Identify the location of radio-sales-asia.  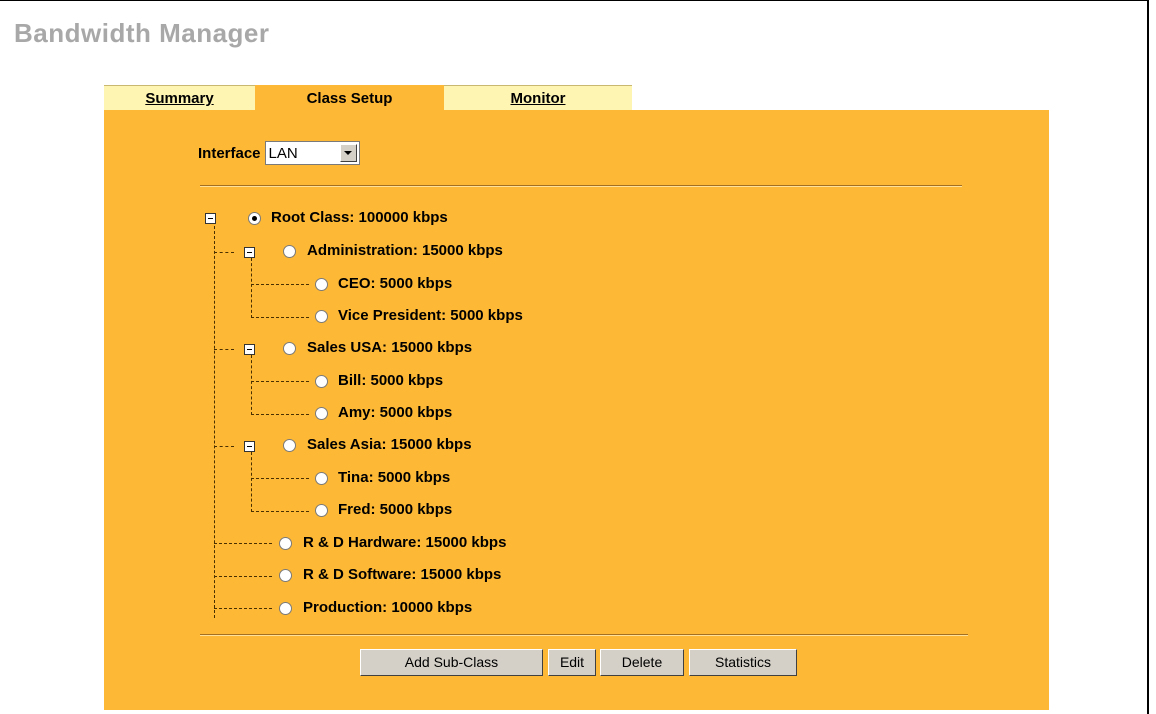
(289, 445).